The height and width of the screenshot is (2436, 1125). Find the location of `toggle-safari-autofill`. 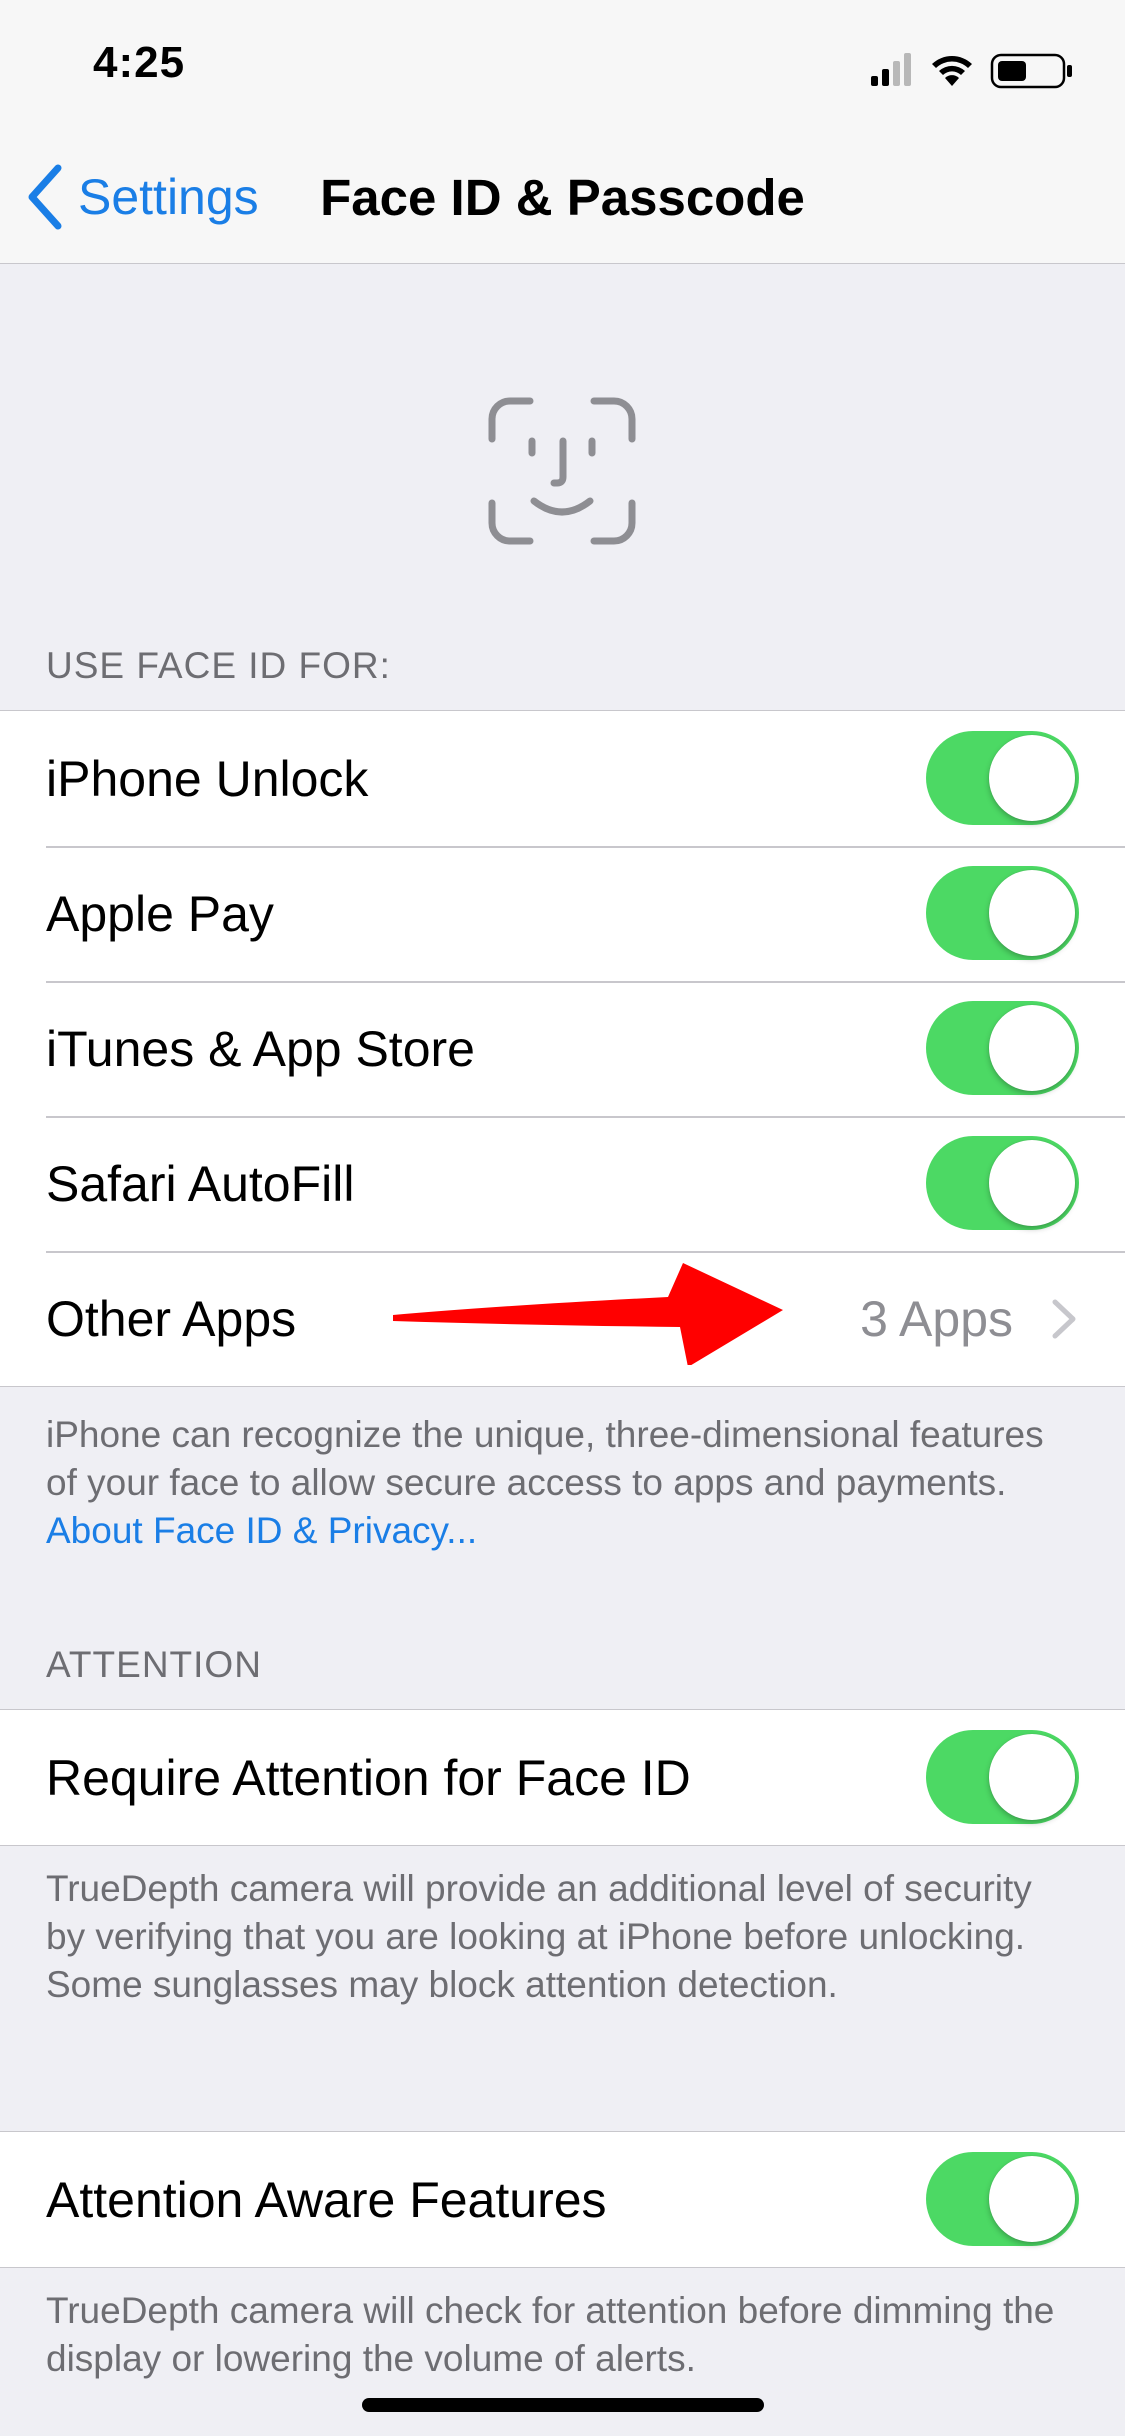

toggle-safari-autofill is located at coordinates (1002, 1183).